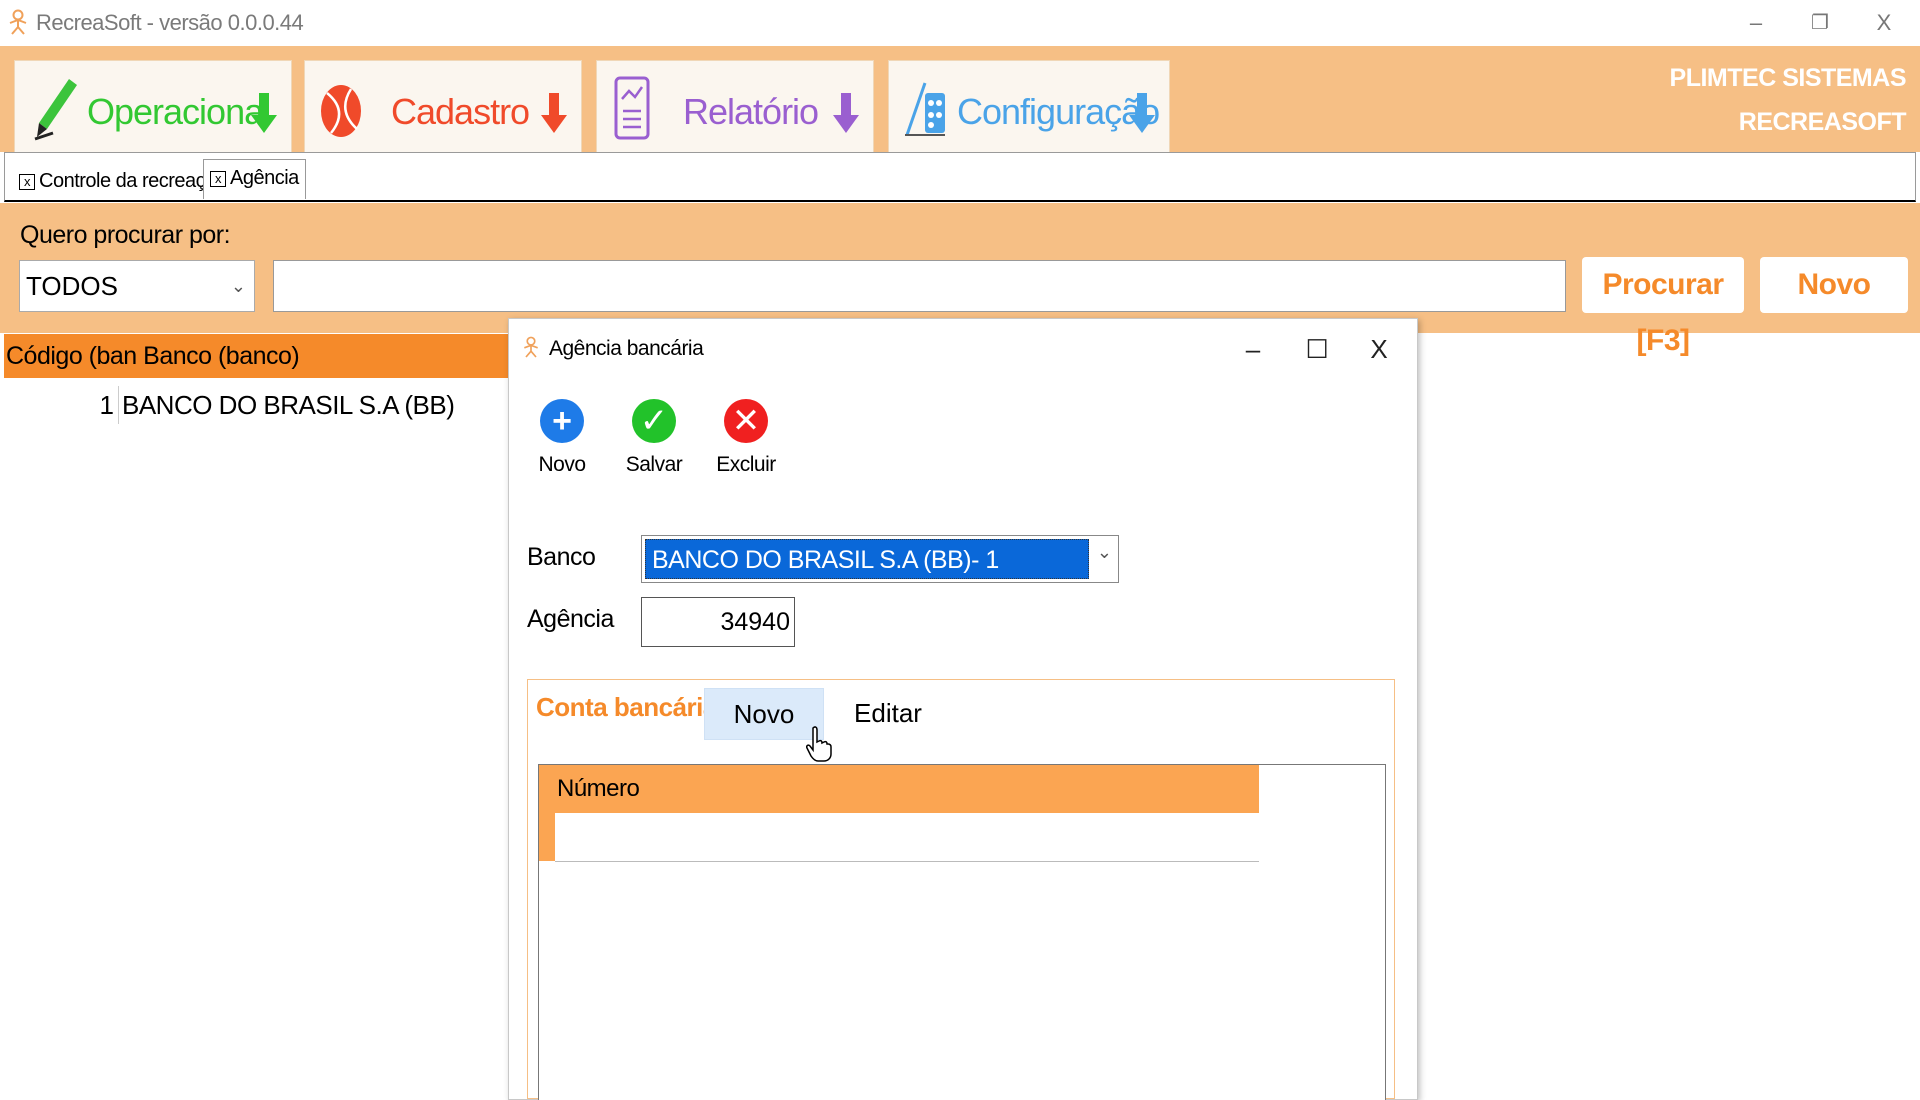 The width and height of the screenshot is (1920, 1100). What do you see at coordinates (570, 619) in the screenshot?
I see `agencia-label: Agência` at bounding box center [570, 619].